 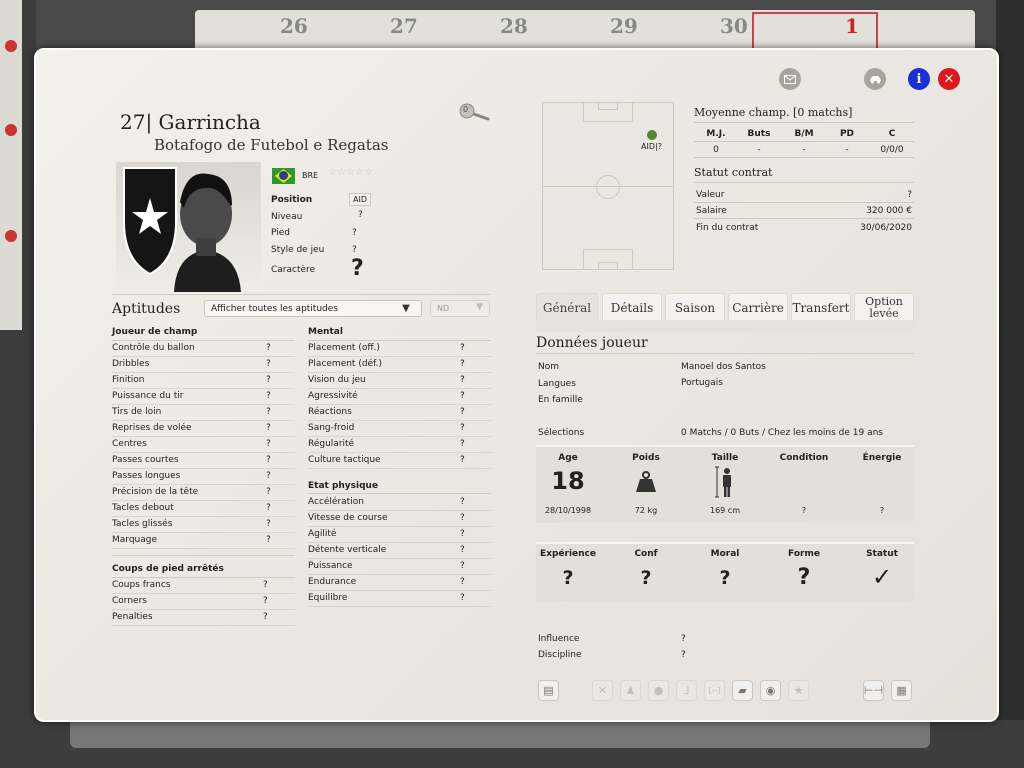 What do you see at coordinates (203, 477) in the screenshot?
I see `attribute-row: Passes longues?` at bounding box center [203, 477].